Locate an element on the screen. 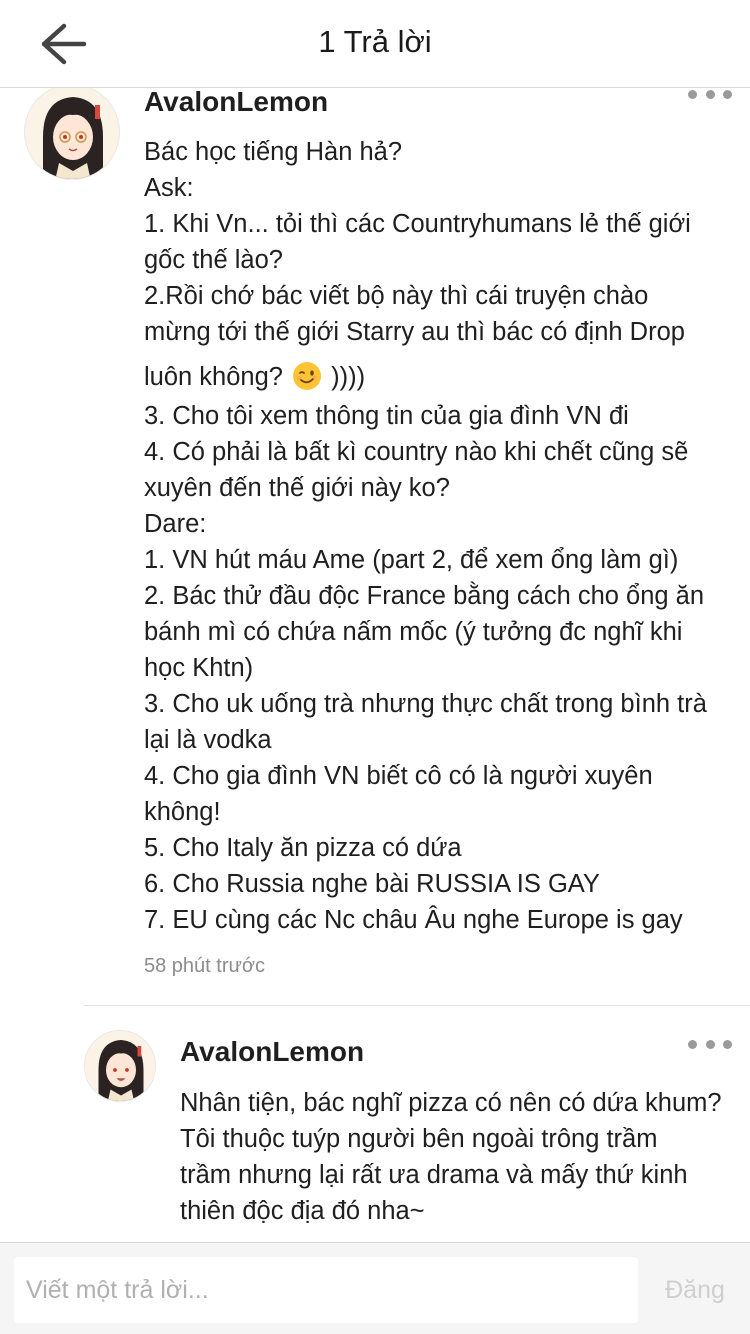 This screenshot has height=1334, width=750. reply-more-button is located at coordinates (710, 1044).